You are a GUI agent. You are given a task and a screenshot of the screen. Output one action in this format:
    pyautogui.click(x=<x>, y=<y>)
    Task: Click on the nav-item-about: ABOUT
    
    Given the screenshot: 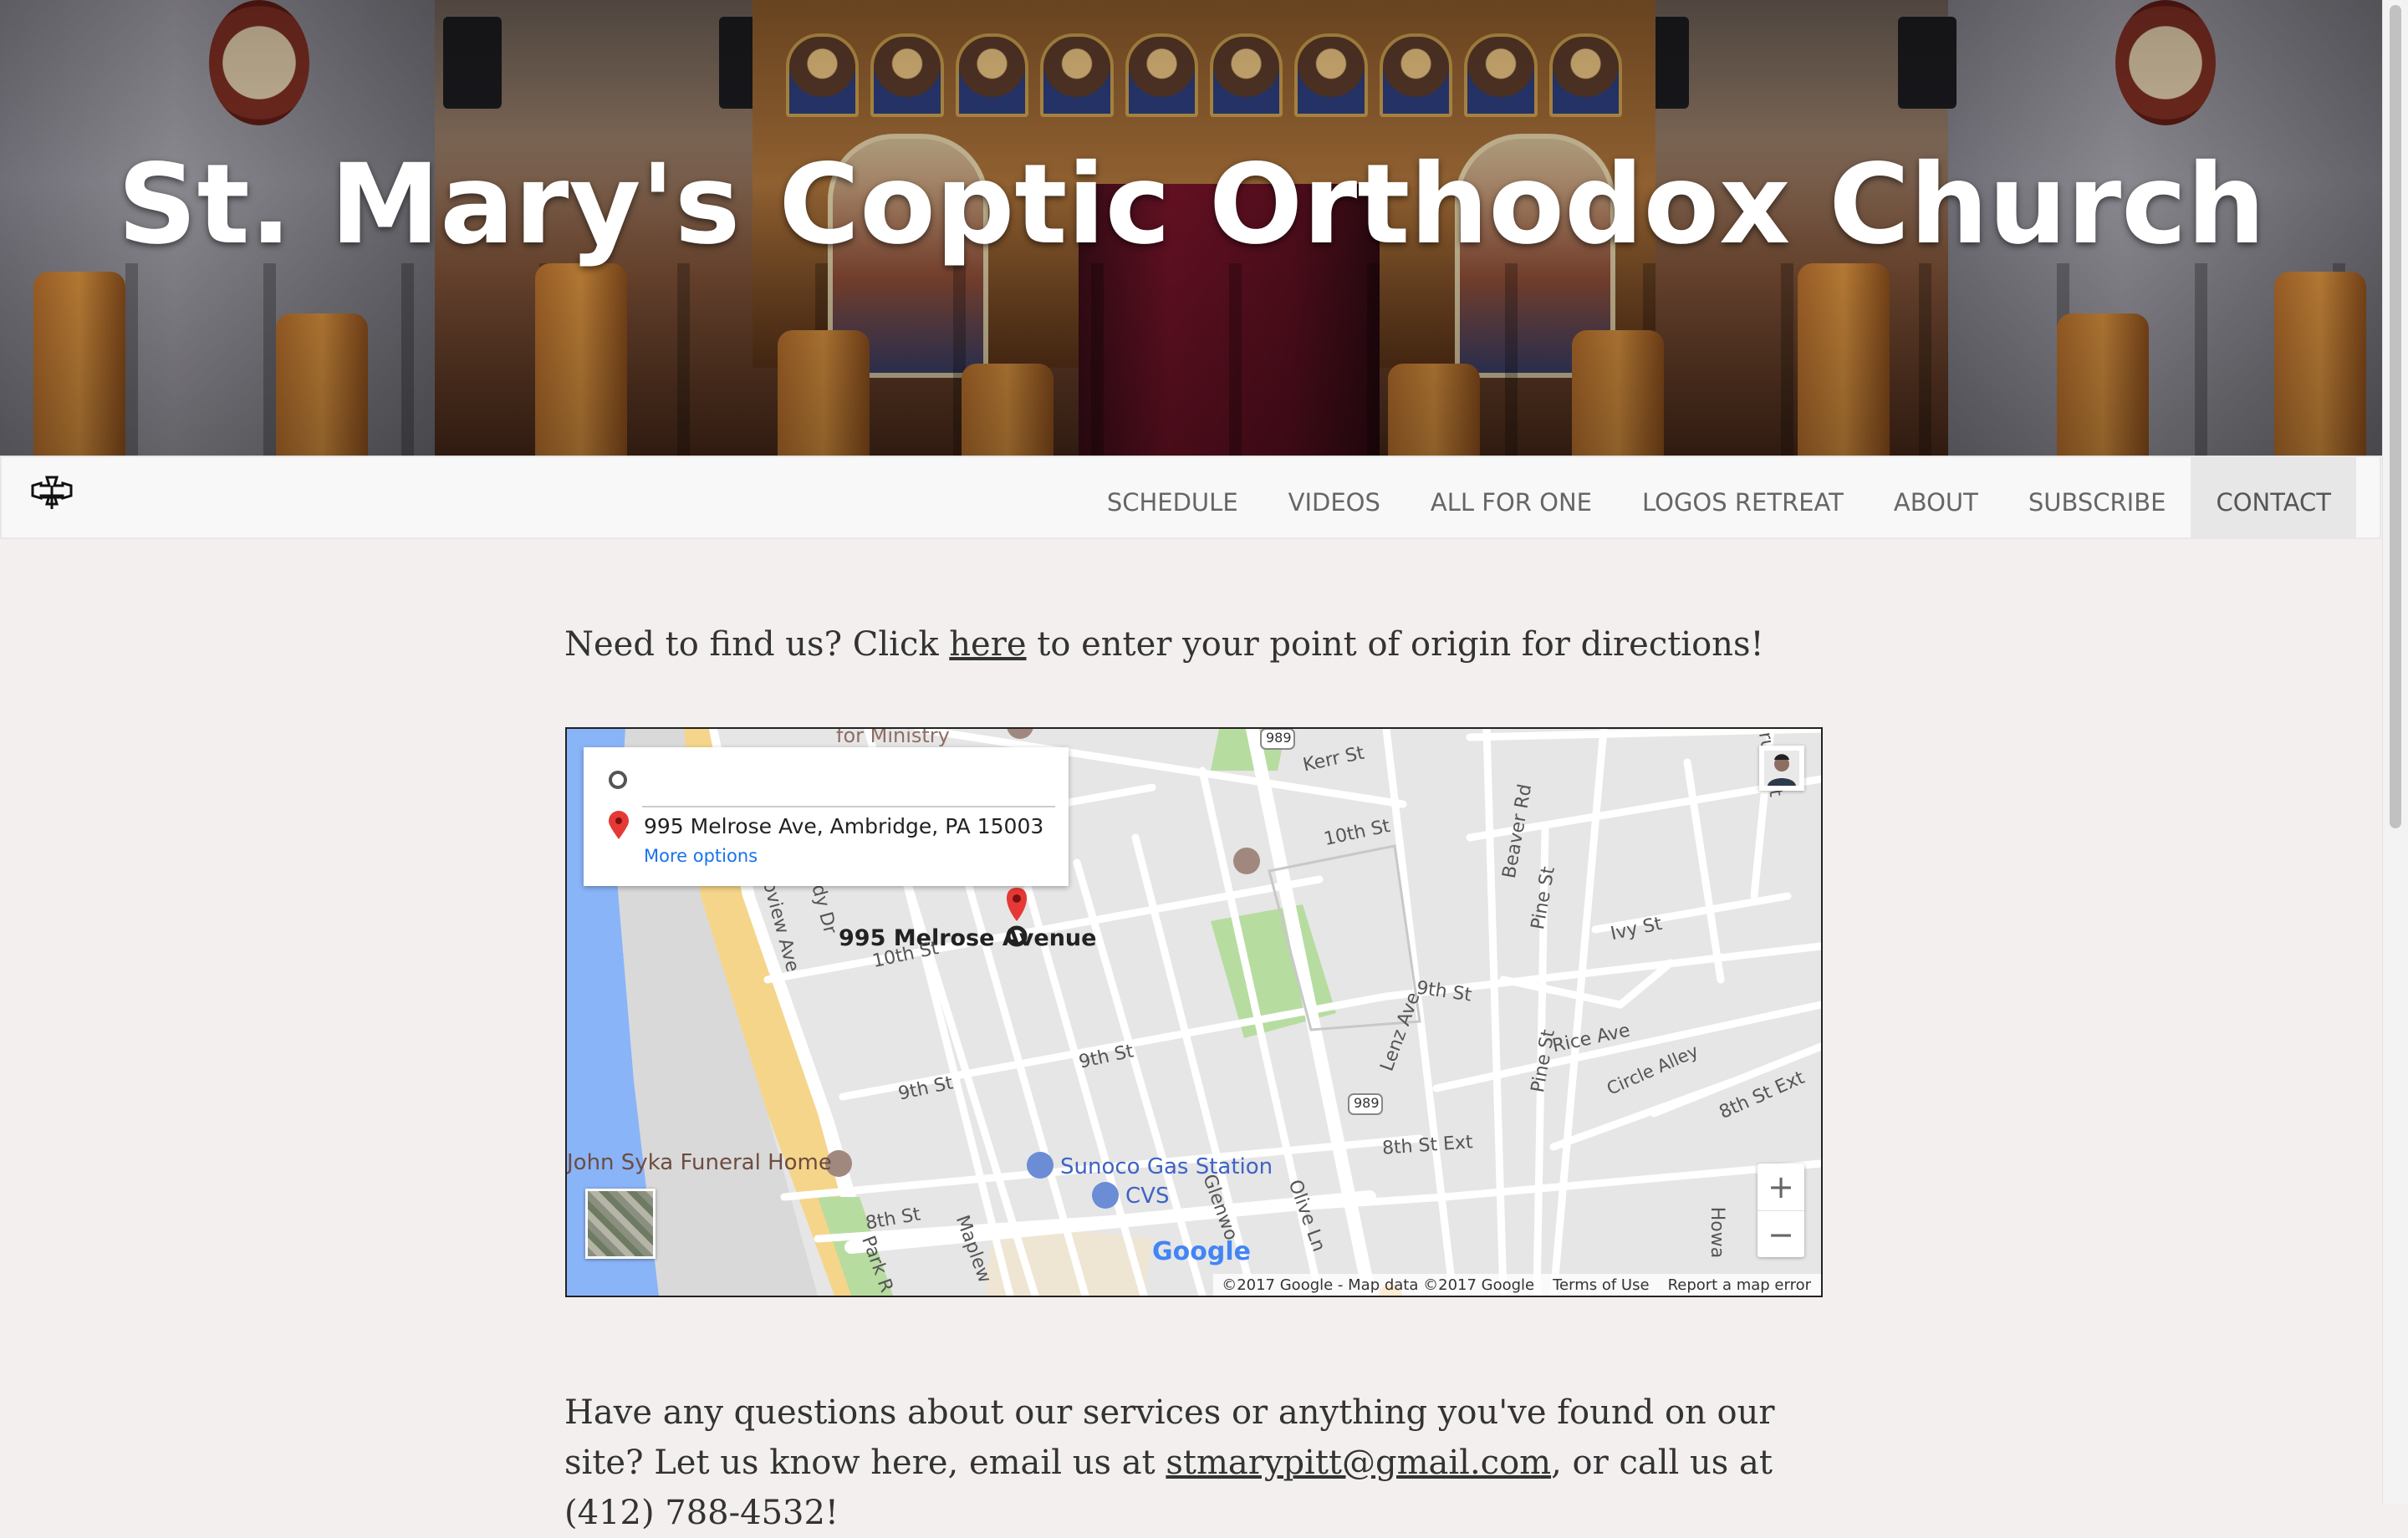 What is the action you would take?
    pyautogui.click(x=1936, y=497)
    